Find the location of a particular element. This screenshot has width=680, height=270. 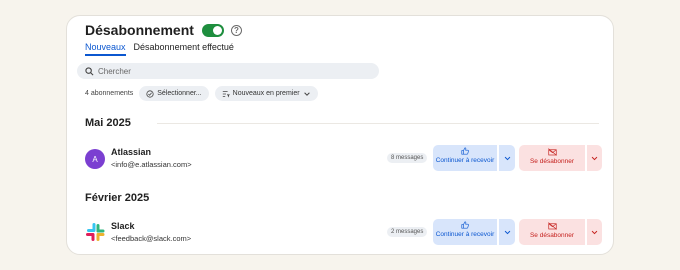

sender-name: Slack is located at coordinates (123, 226).